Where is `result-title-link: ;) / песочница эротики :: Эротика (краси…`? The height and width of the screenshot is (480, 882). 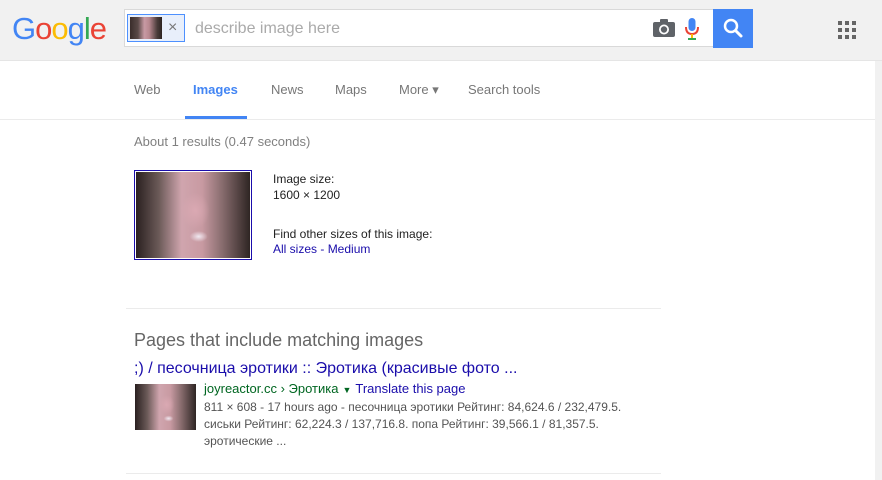
result-title-link: ;) / песочница эротики :: Эротика (краси… is located at coordinates (325, 369).